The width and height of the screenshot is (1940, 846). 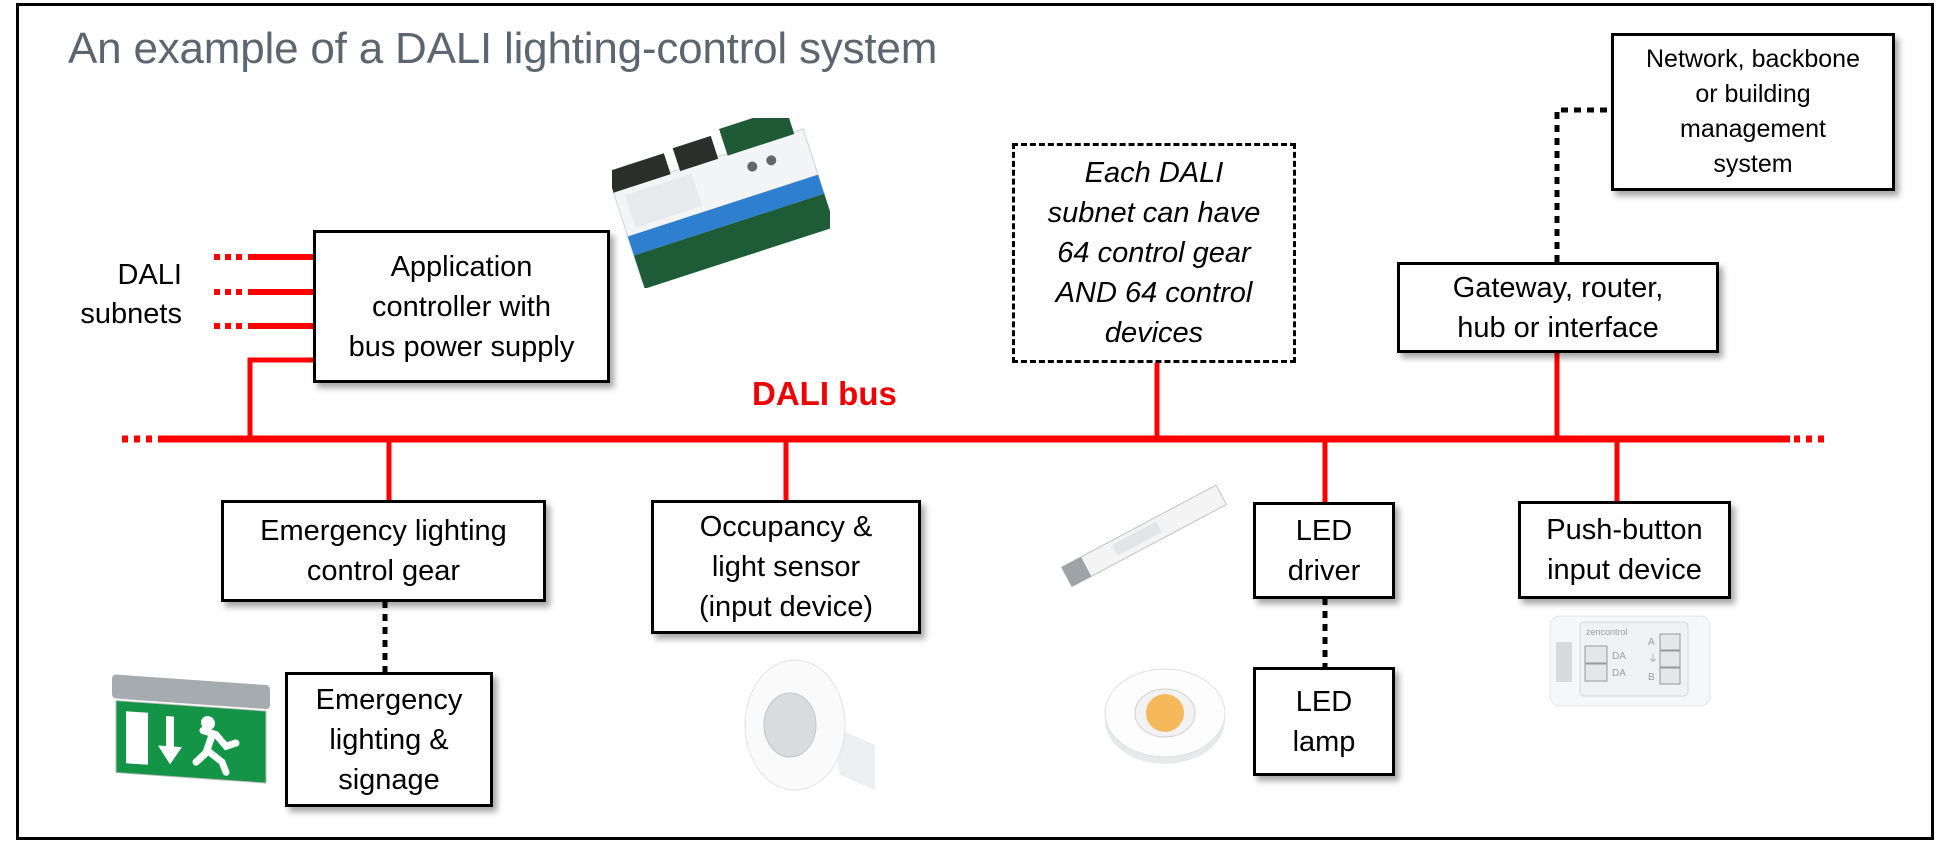 I want to click on terminal-label-da-1: DA, so click(x=1619, y=656).